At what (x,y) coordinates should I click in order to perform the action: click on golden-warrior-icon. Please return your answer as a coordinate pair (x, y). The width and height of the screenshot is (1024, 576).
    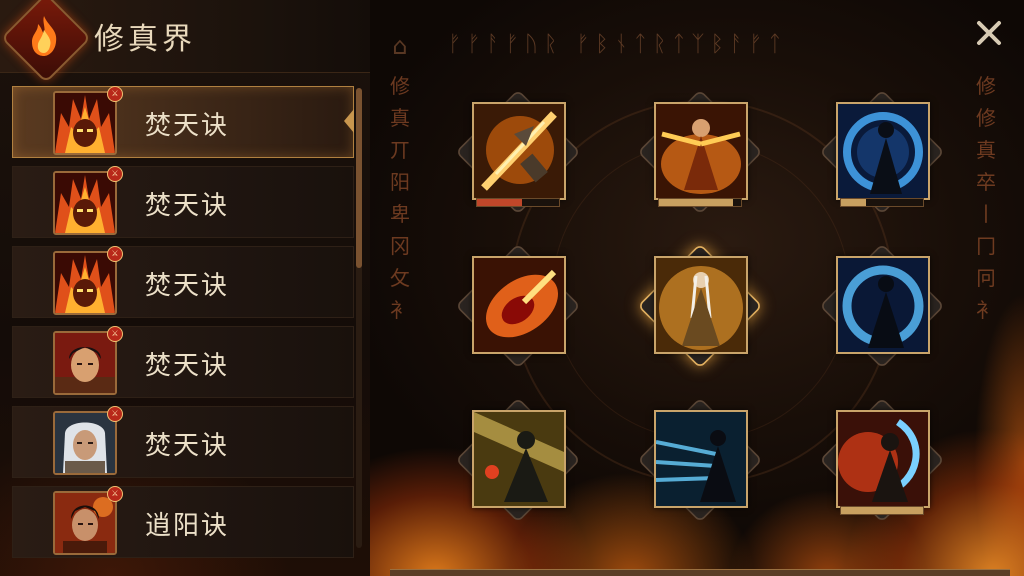
    Looking at the image, I should click on (519, 459).